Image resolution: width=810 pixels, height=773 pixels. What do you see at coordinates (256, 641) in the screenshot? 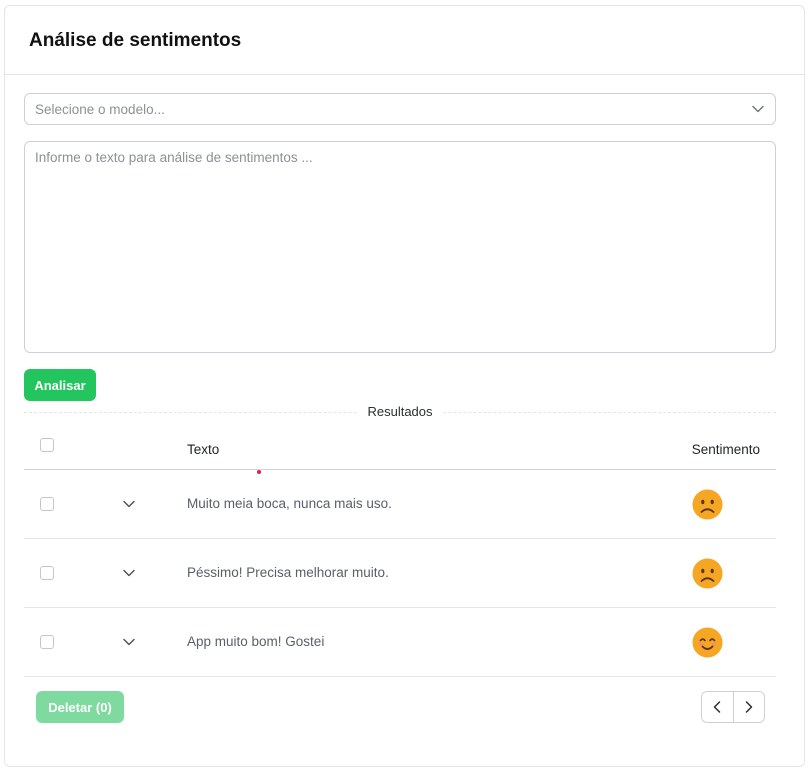
I see `row-text: App muito bom! Gostei` at bounding box center [256, 641].